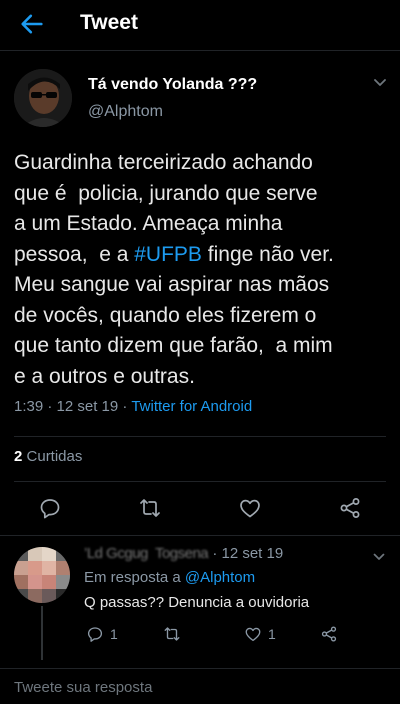  What do you see at coordinates (146, 553) in the screenshot?
I see `obscured-display-name: ’Ld Gcgug Togsena` at bounding box center [146, 553].